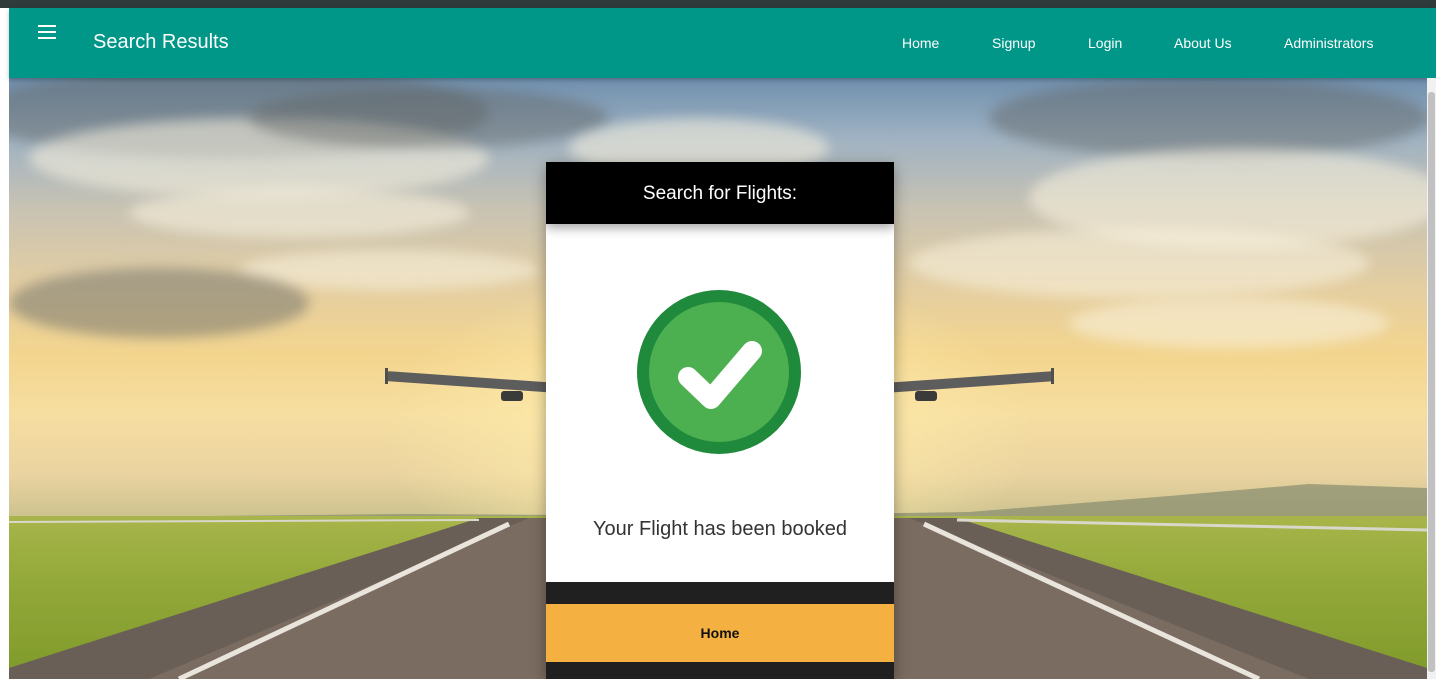 The height and width of the screenshot is (679, 1436). Describe the element at coordinates (1203, 43) in the screenshot. I see `nav-link-about-us: About Us` at that location.